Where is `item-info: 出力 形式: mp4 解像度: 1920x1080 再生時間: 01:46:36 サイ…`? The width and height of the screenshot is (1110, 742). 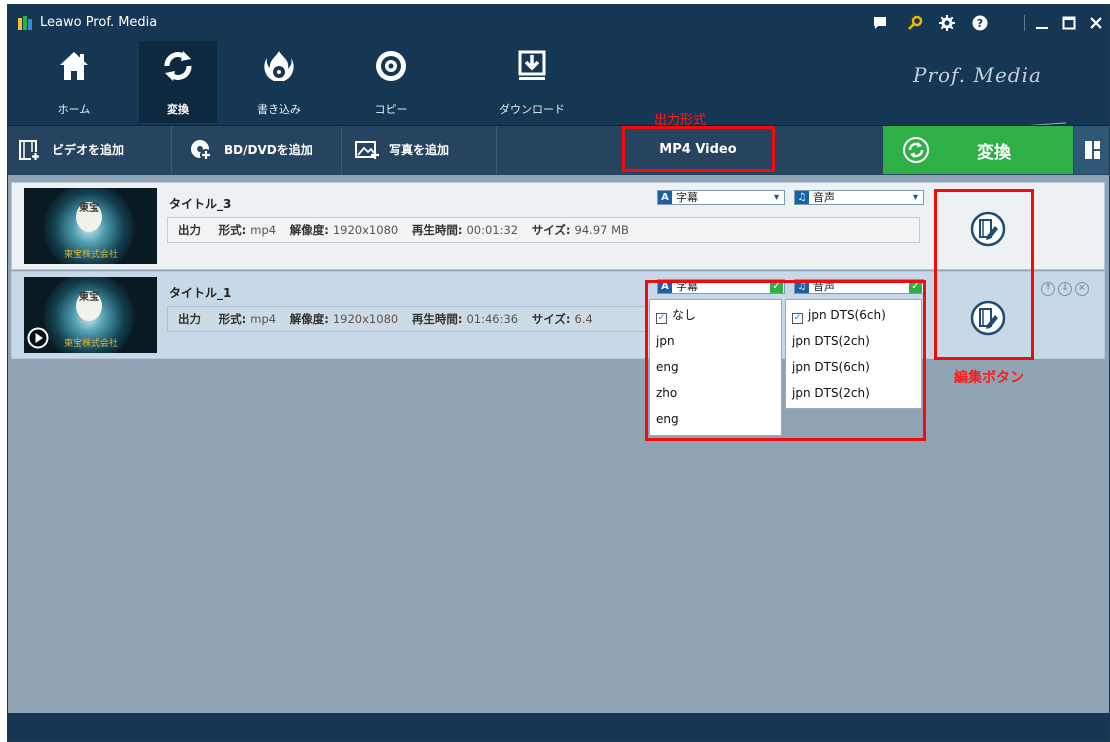 item-info: 出力 形式: mp4 解像度: 1920x1080 再生時間: 01:46:36 サイ… is located at coordinates (409, 319).